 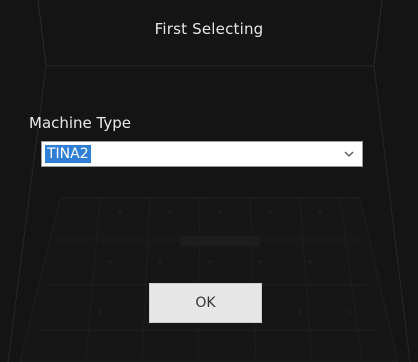 What do you see at coordinates (202, 154) in the screenshot?
I see `machine-type-select: TINA2` at bounding box center [202, 154].